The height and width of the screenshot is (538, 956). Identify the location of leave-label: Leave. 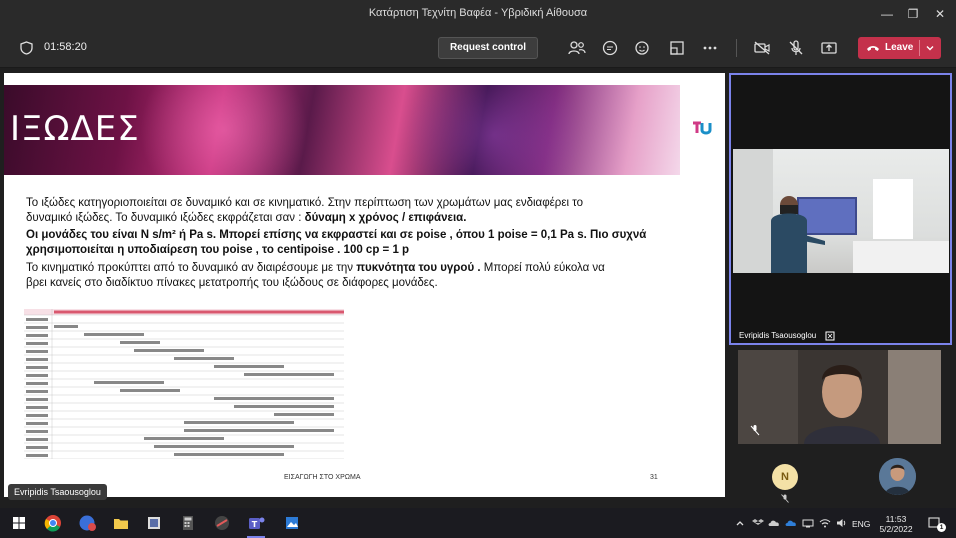
(899, 47).